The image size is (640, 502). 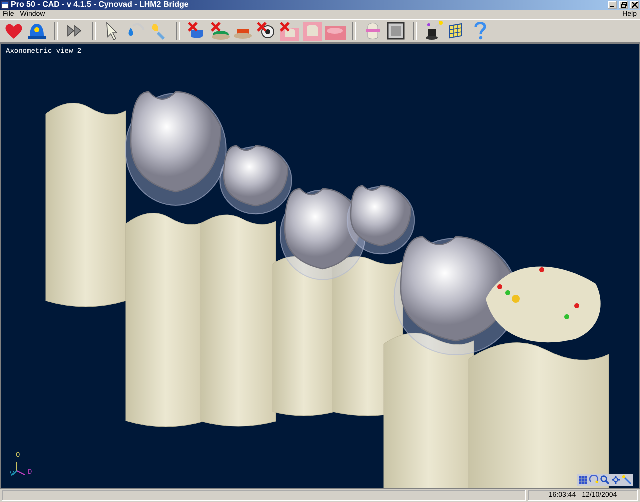 What do you see at coordinates (594, 480) in the screenshot?
I see `rotate-icon` at bounding box center [594, 480].